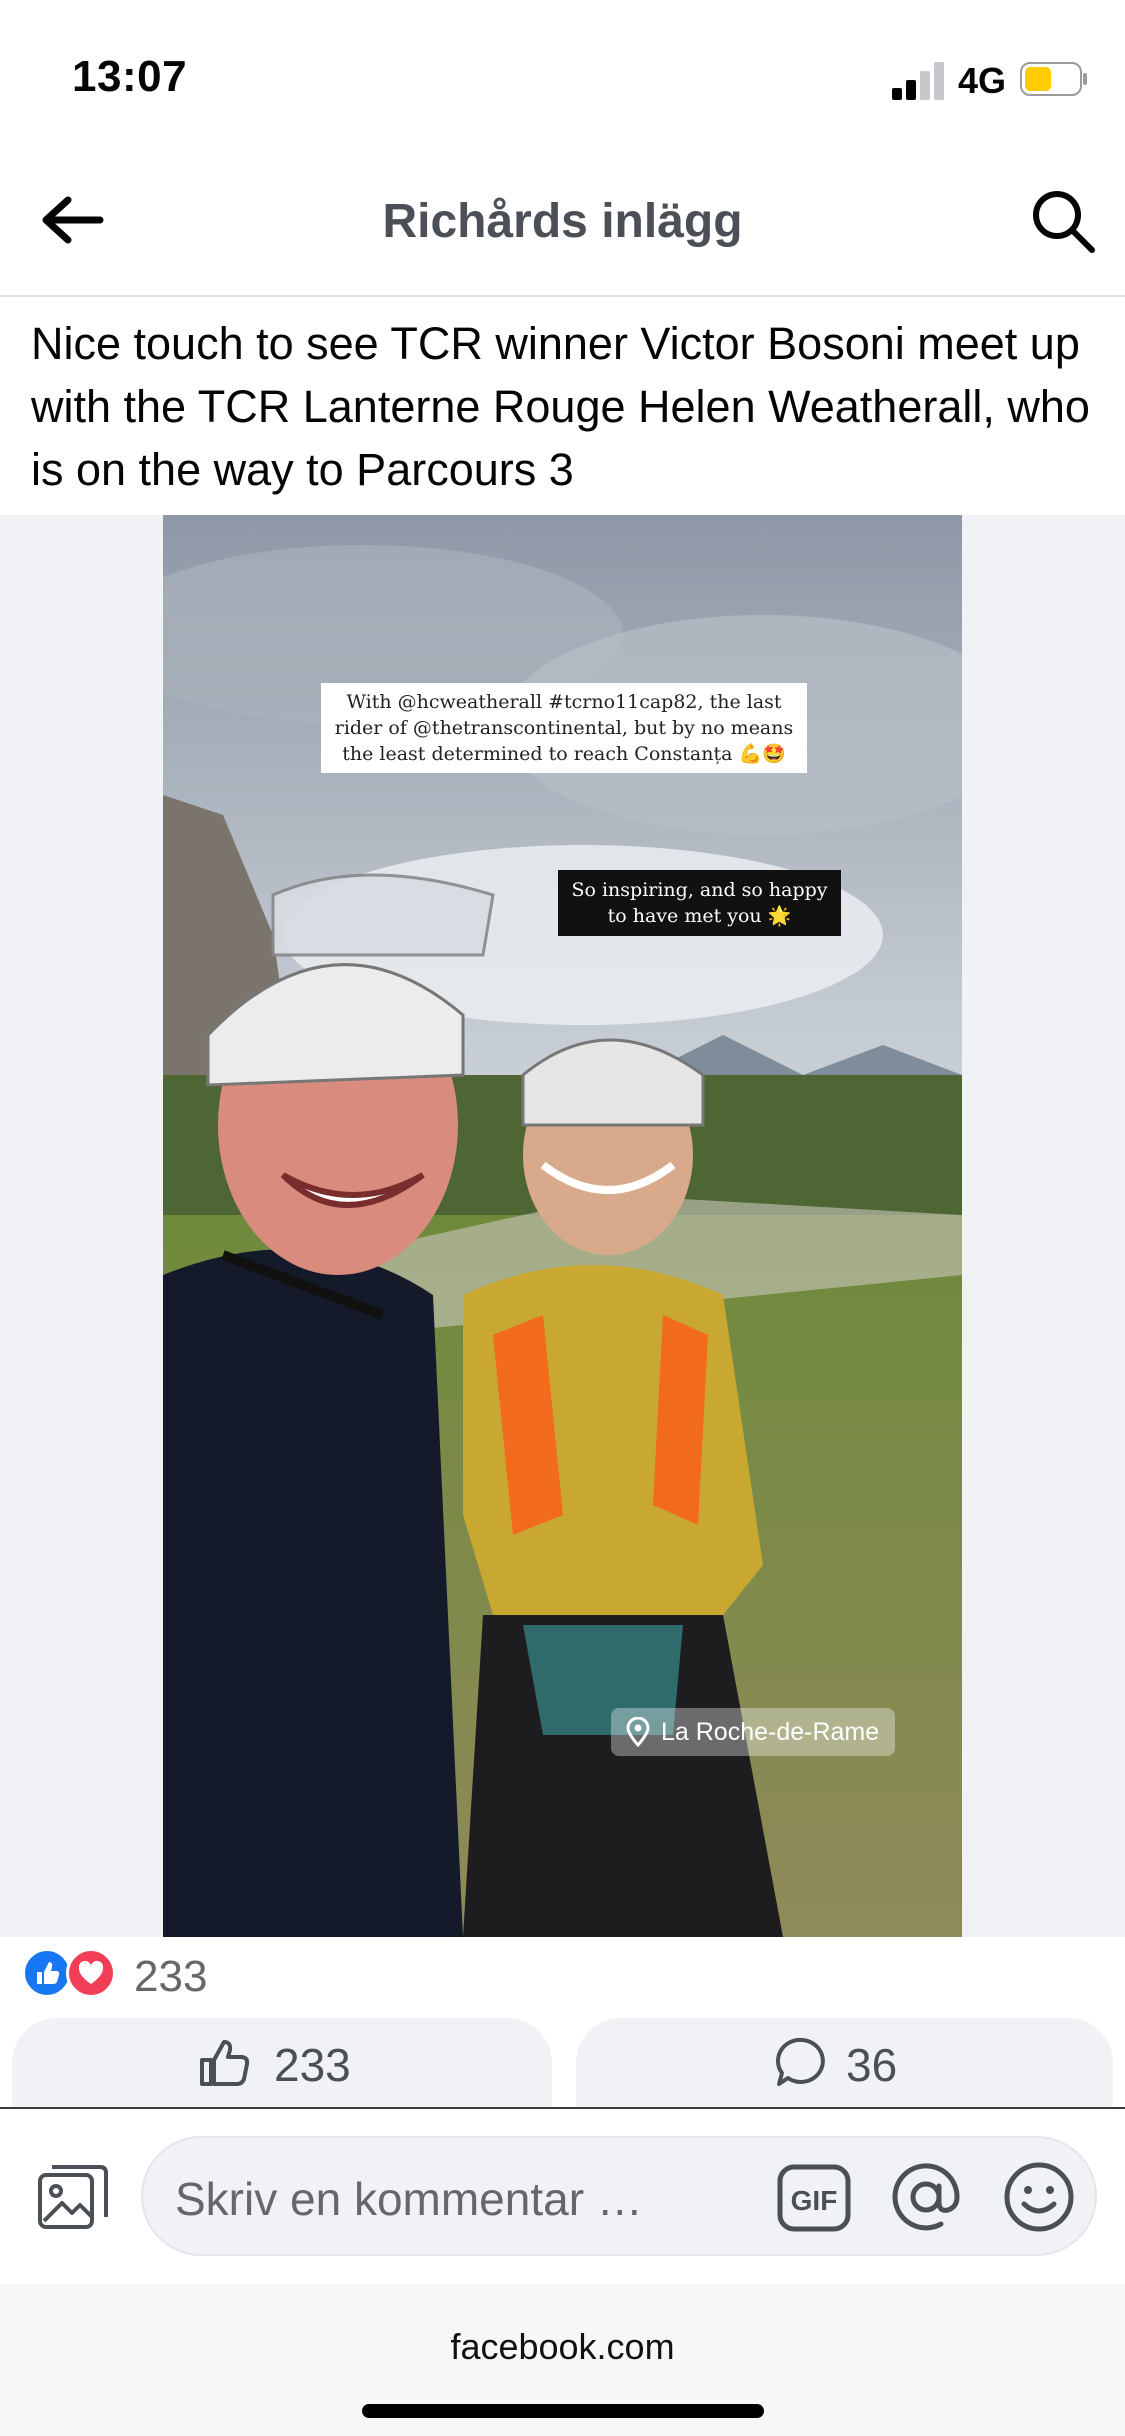  I want to click on browser-url-bar: facebook.com, so click(562, 2360).